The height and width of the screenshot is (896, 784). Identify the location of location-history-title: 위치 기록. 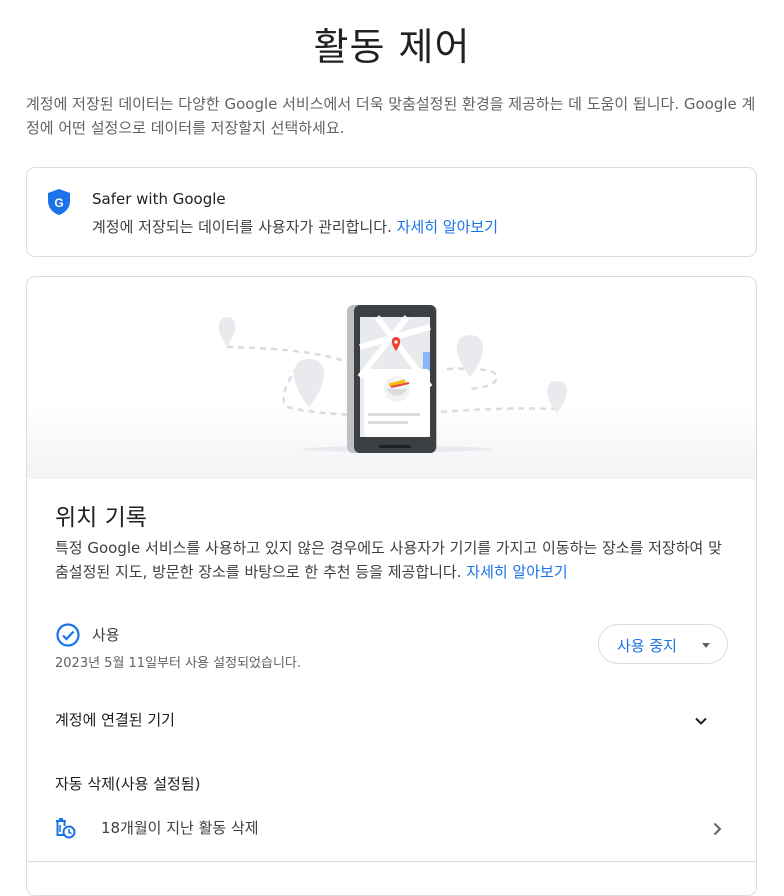
(101, 518).